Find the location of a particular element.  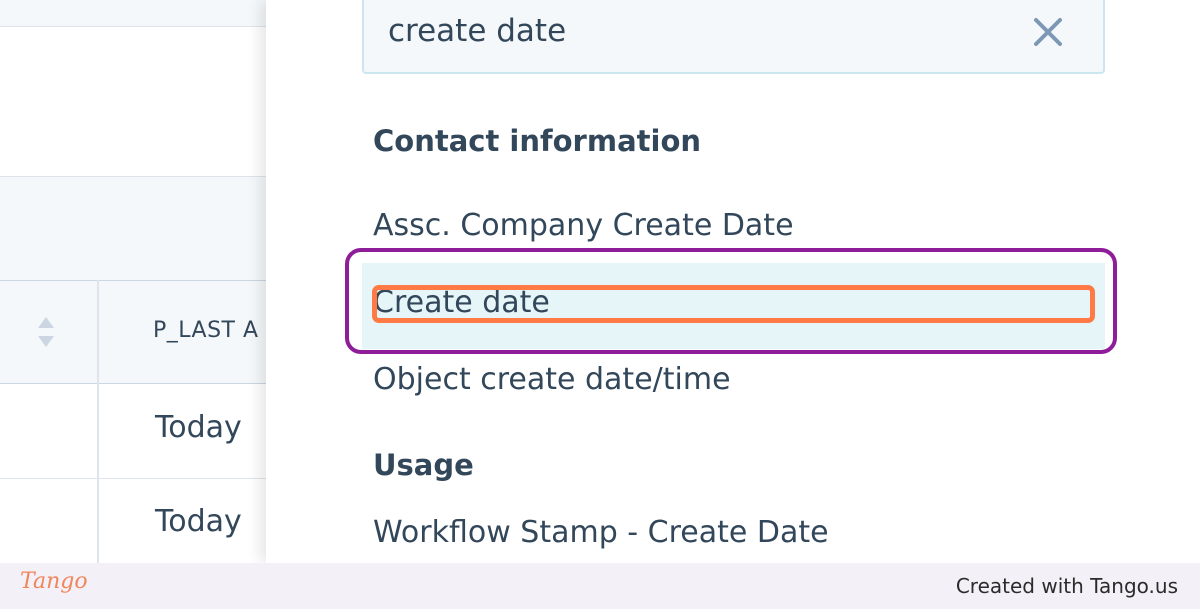

footer: Tango Created with Tango.us is located at coordinates (600, 586).